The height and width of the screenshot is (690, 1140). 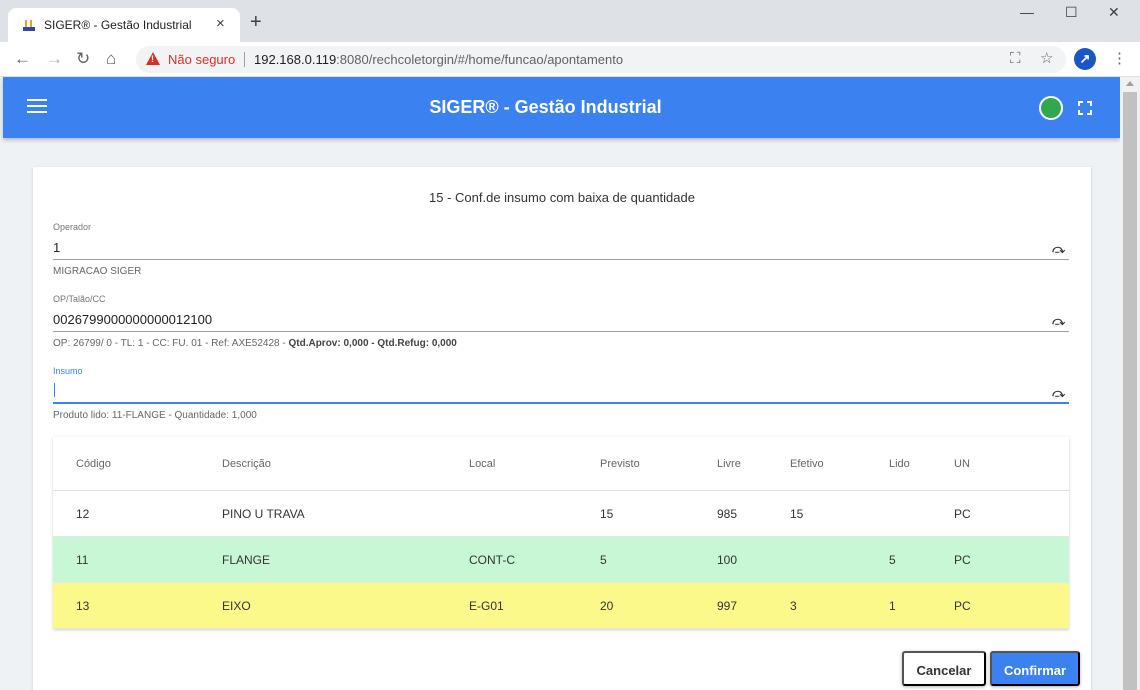 What do you see at coordinates (561, 391) in the screenshot?
I see `insumo-input: ⤼` at bounding box center [561, 391].